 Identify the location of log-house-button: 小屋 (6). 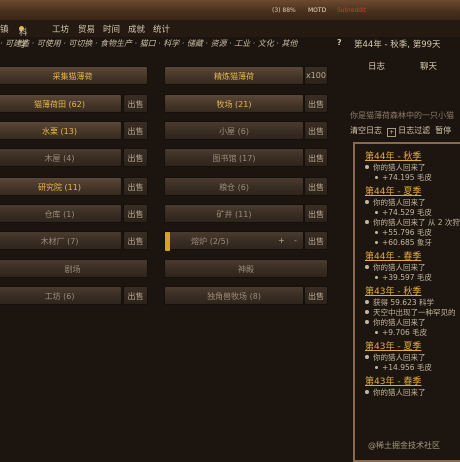
(234, 130).